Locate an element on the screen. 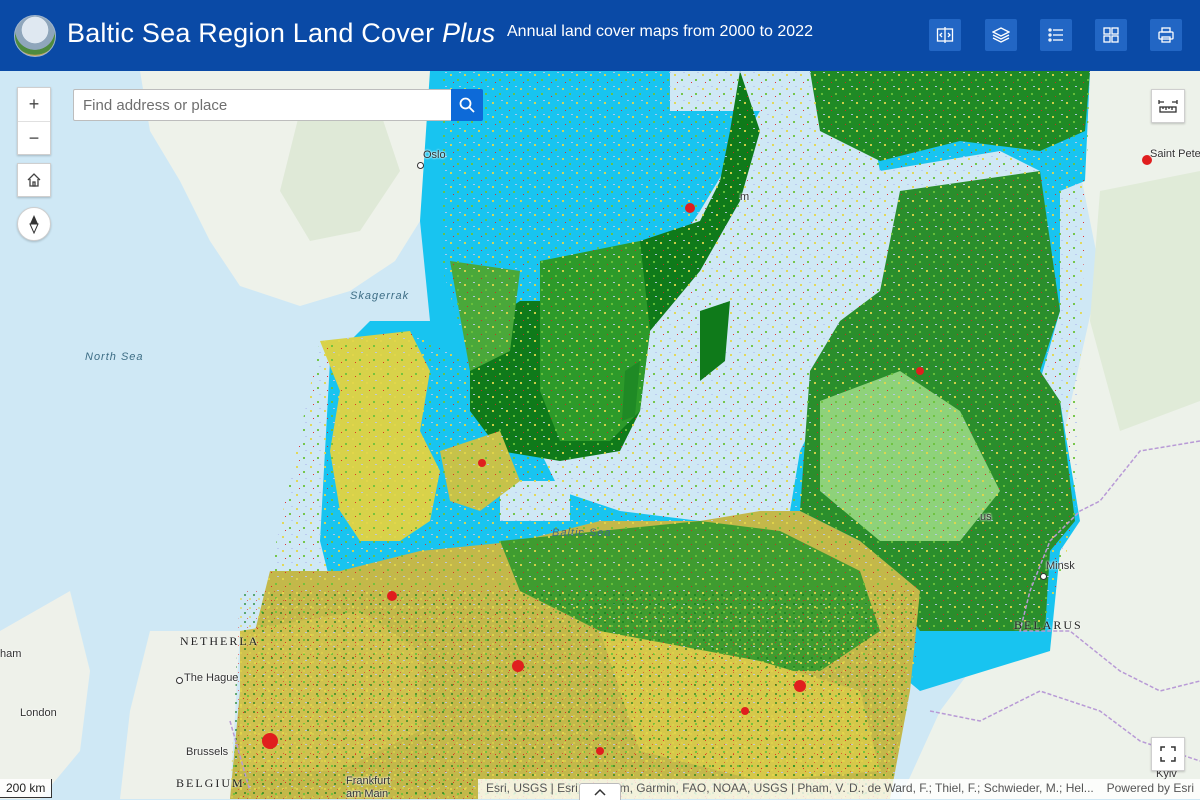 This screenshot has height=800, width=1200. search-box is located at coordinates (262, 105).